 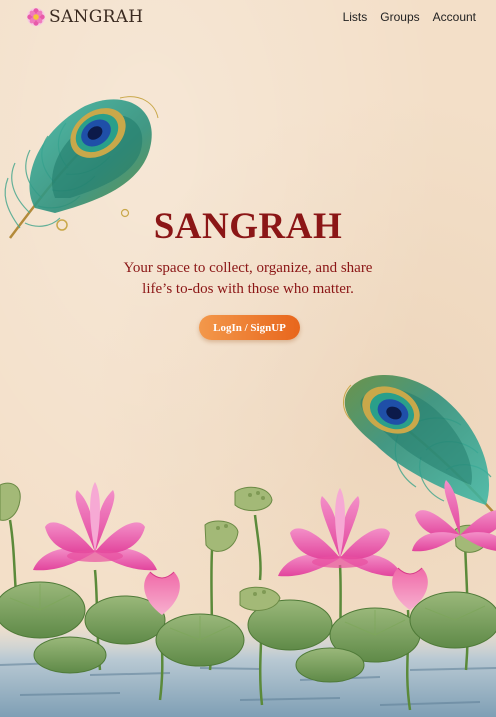 I want to click on brand-logo-link: SANGRAH, so click(x=84, y=17).